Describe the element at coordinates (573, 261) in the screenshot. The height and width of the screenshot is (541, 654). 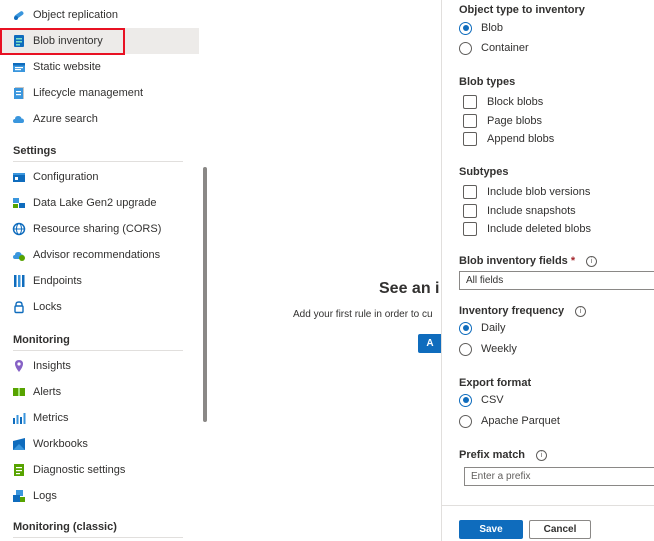
I see `required-marker: *` at that location.